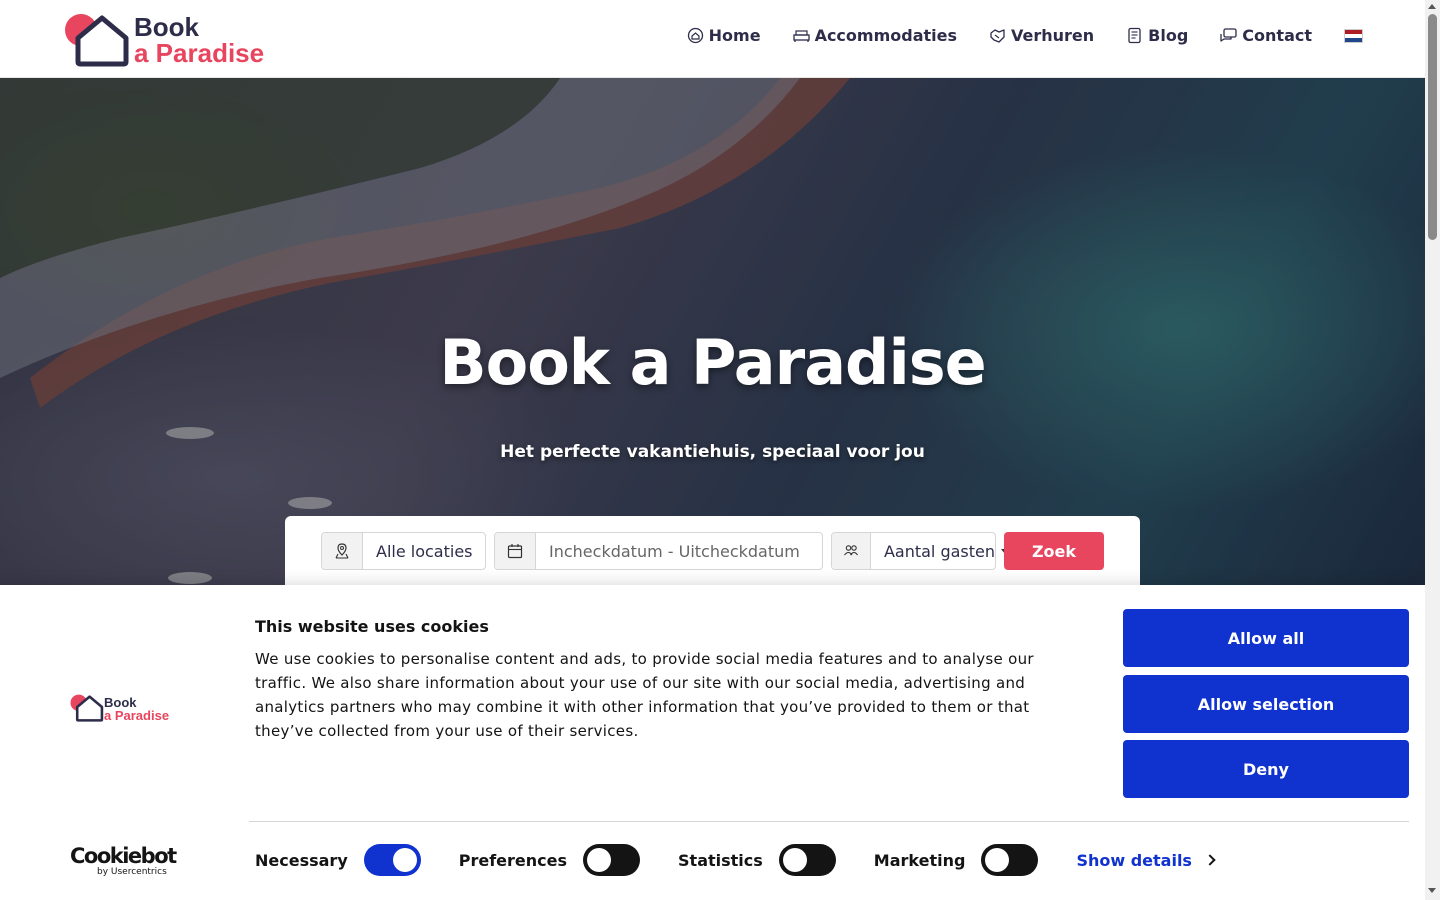 The width and height of the screenshot is (1440, 900). What do you see at coordinates (919, 860) in the screenshot?
I see `toggle-marketing-label: Marketing` at bounding box center [919, 860].